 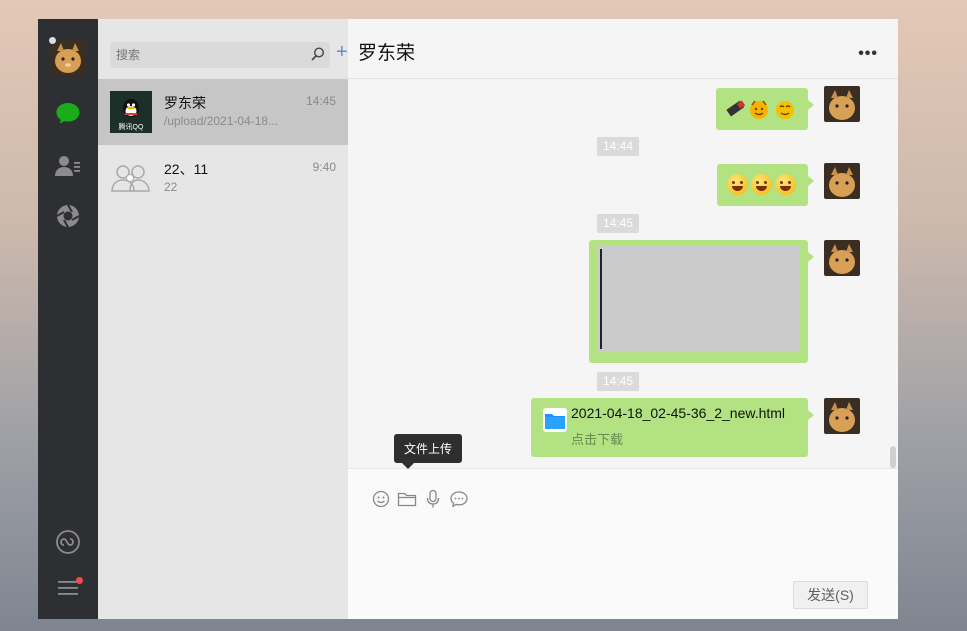 I want to click on chat-bubble-icon, so click(x=459, y=499).